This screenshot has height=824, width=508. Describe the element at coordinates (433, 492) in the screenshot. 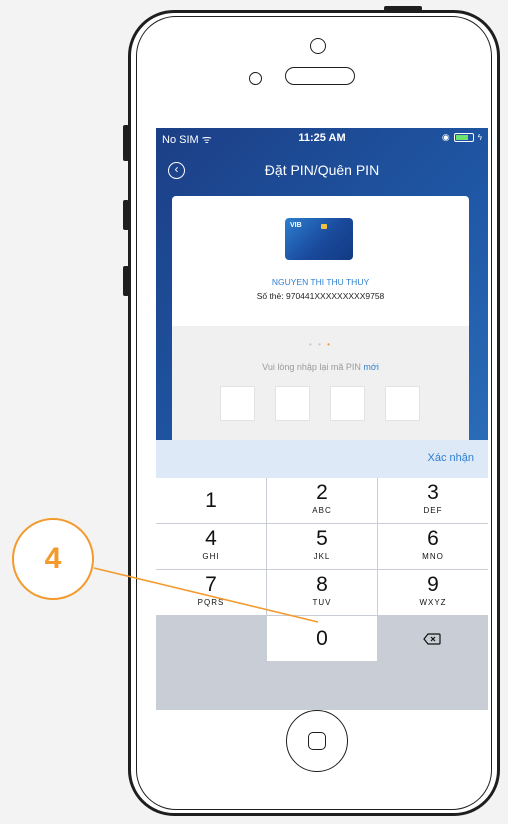

I see `key-number: 3` at that location.